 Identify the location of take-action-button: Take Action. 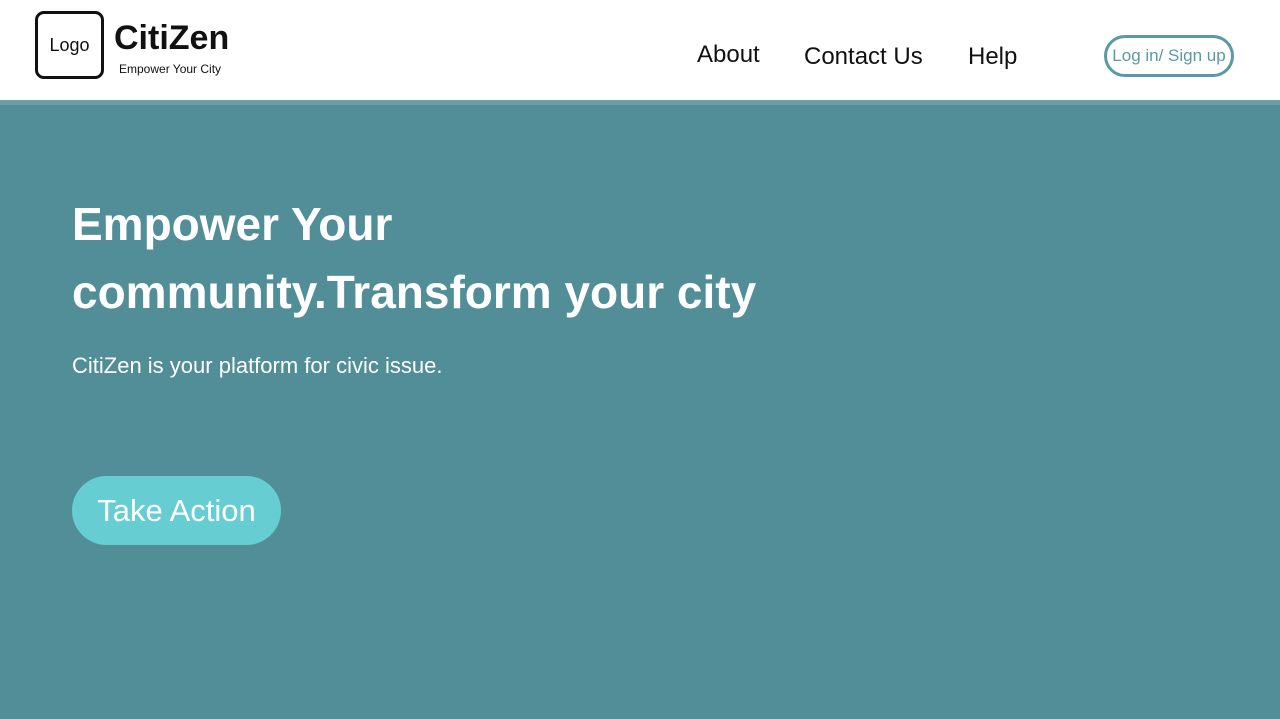
(176, 510).